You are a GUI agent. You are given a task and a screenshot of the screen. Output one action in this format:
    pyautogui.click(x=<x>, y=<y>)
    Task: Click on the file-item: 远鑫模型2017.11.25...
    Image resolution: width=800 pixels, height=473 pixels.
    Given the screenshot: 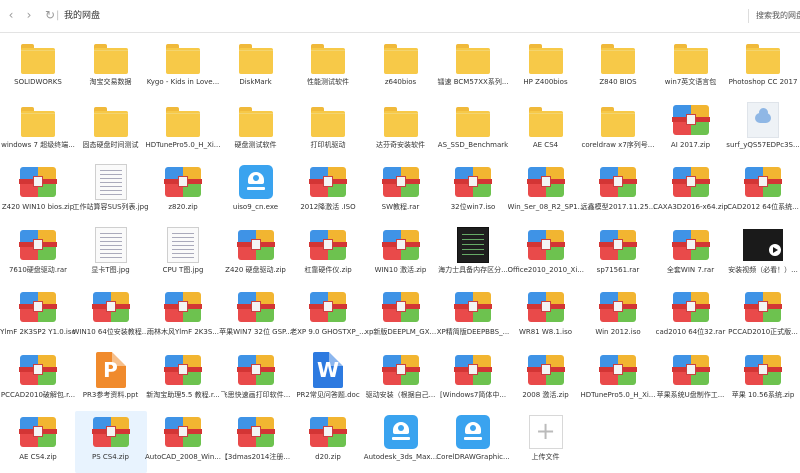 What is the action you would take?
    pyautogui.click(x=618, y=192)
    